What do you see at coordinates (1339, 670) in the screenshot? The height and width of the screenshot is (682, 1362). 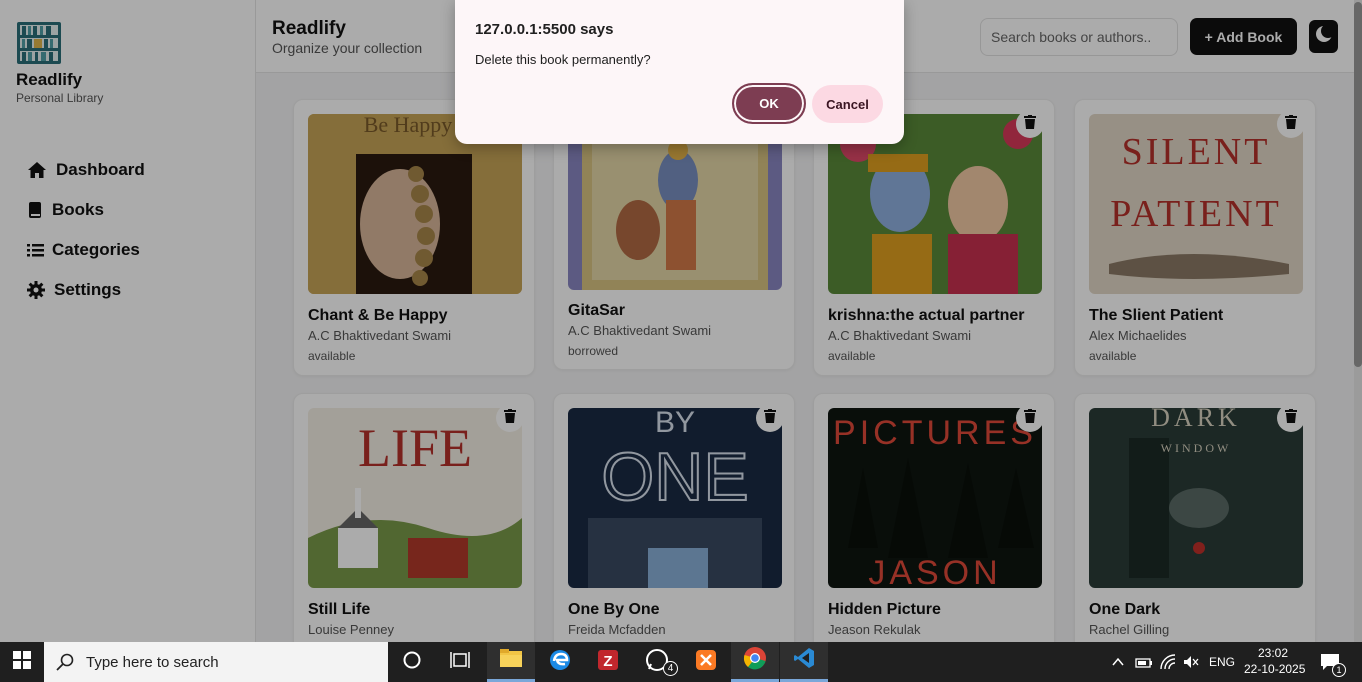 I see `notification-count: 1` at bounding box center [1339, 670].